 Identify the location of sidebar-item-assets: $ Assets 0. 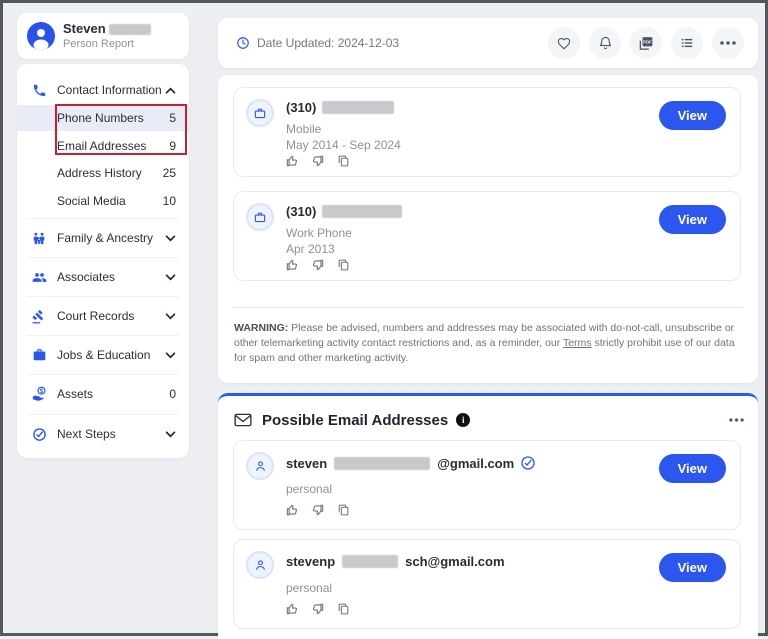
(103, 394).